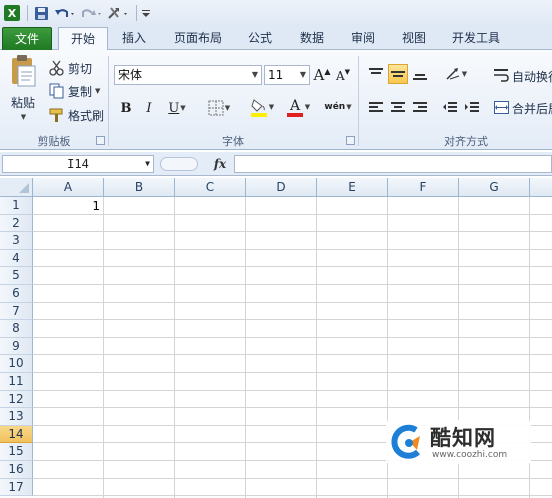 This screenshot has height=498, width=552. Describe the element at coordinates (523, 76) in the screenshot. I see `wrap-text-button: 自动换行` at that location.